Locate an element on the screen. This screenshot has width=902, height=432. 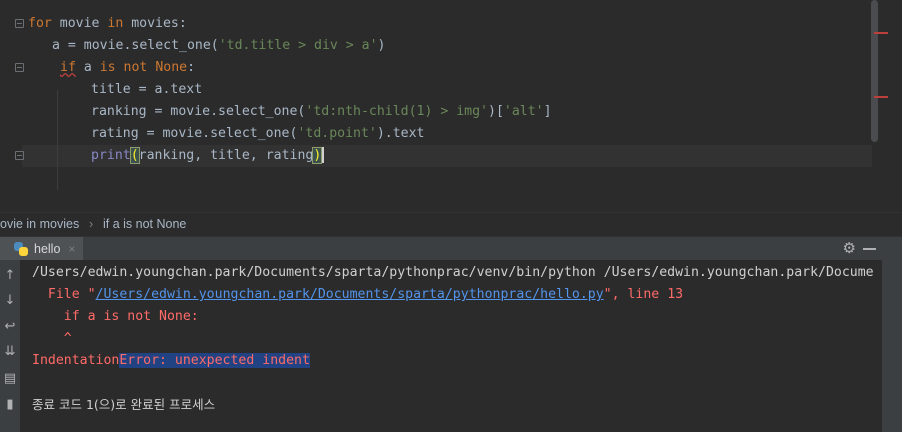
arrow-up-icon: ↑ is located at coordinates (10, 276).